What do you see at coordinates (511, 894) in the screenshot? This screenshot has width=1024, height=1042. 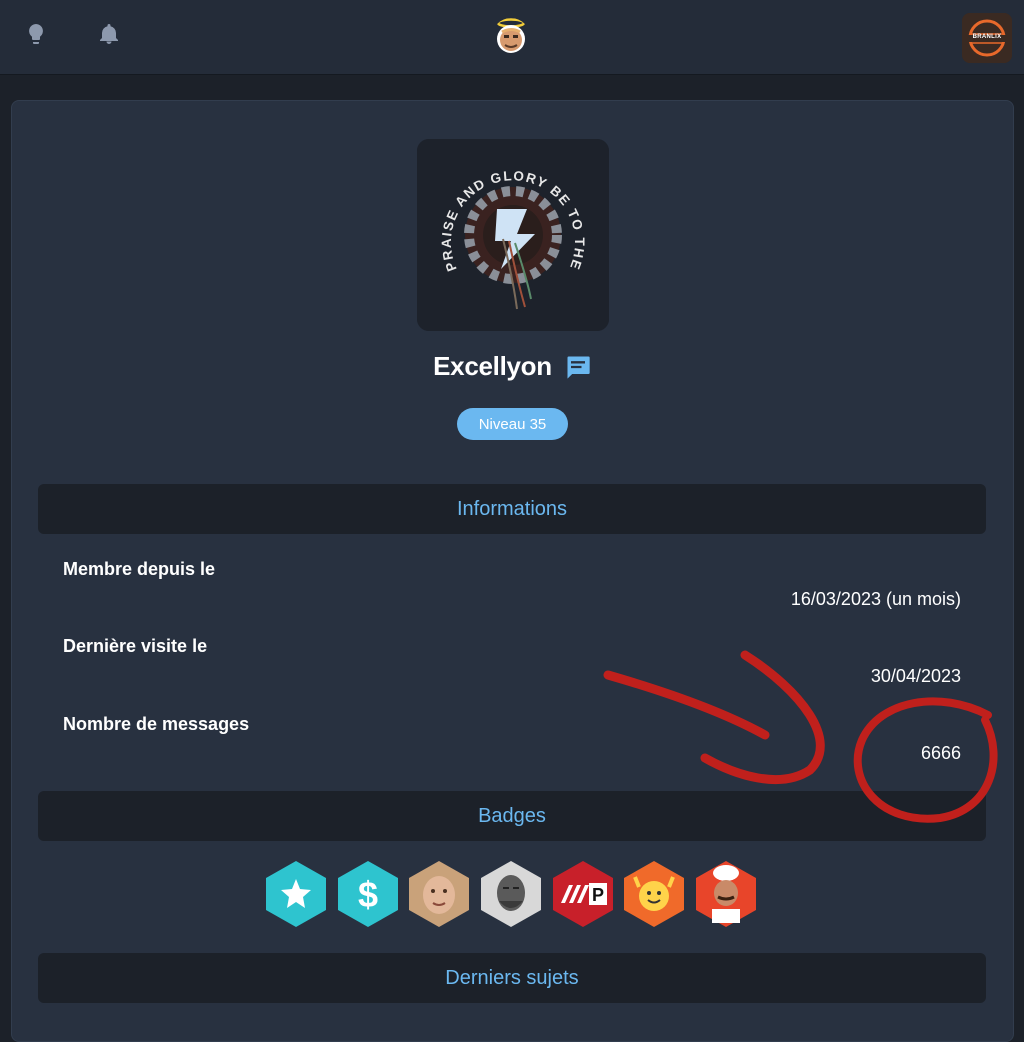 I see `chad-badge` at bounding box center [511, 894].